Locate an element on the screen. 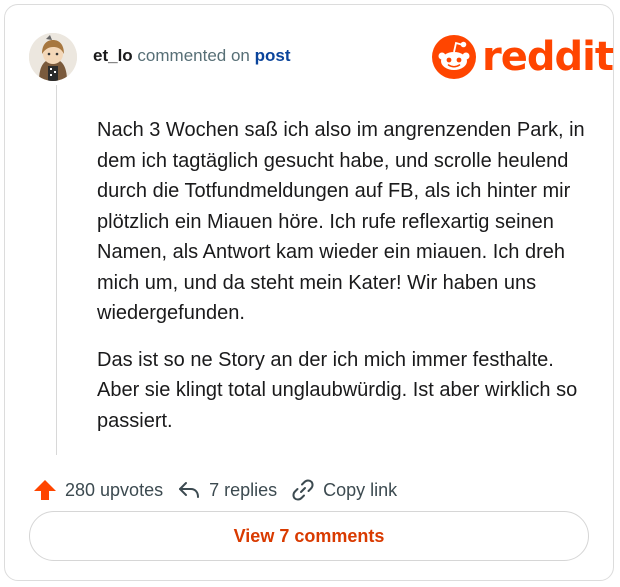 The height and width of the screenshot is (587, 620). thread-line is located at coordinates (56, 270).